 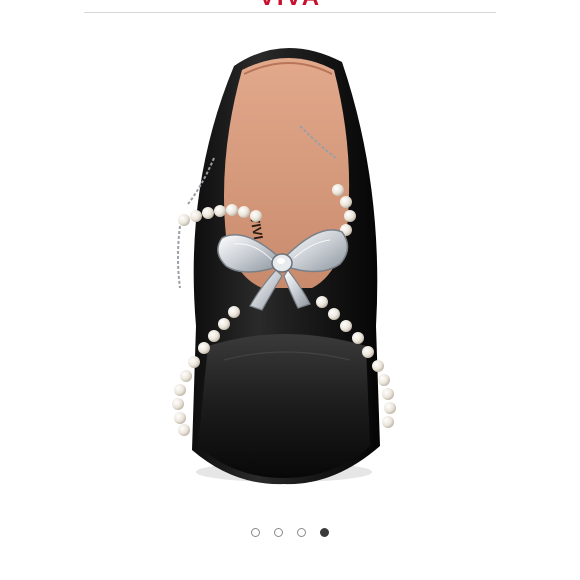 What do you see at coordinates (290, 534) in the screenshot?
I see `carousel-dots` at bounding box center [290, 534].